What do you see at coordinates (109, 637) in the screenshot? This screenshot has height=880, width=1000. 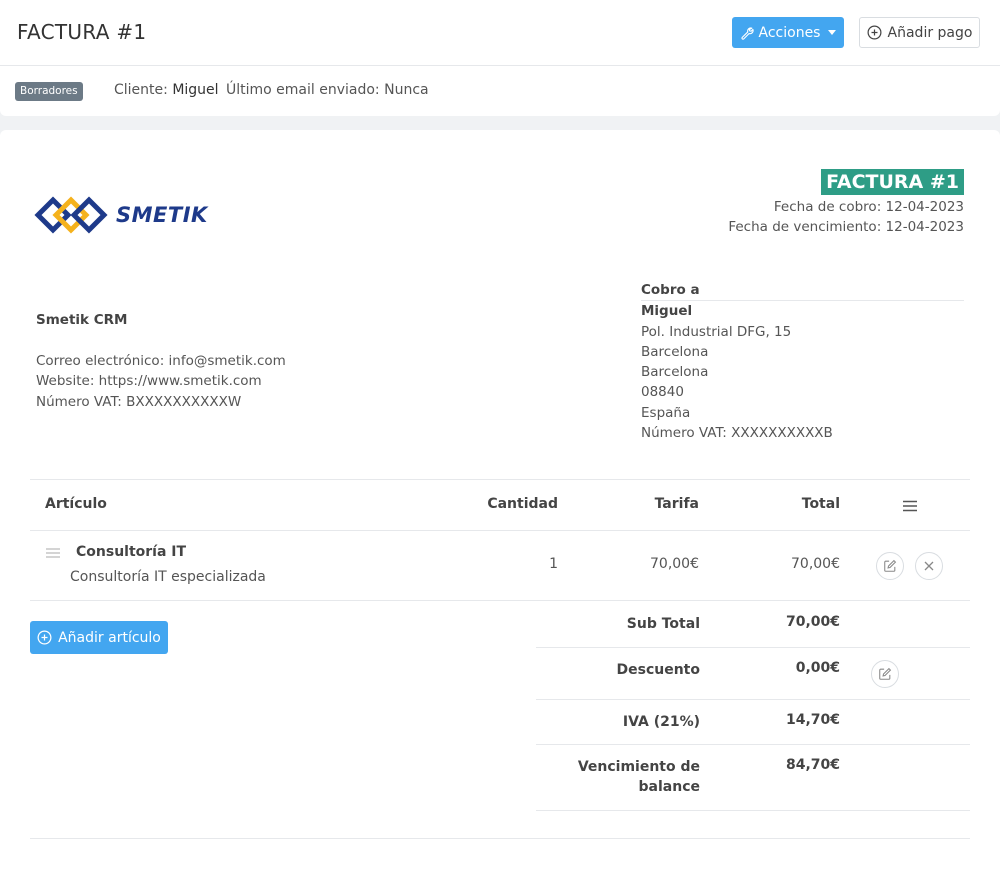 I see `add-item-label: Añadir artículo` at bounding box center [109, 637].